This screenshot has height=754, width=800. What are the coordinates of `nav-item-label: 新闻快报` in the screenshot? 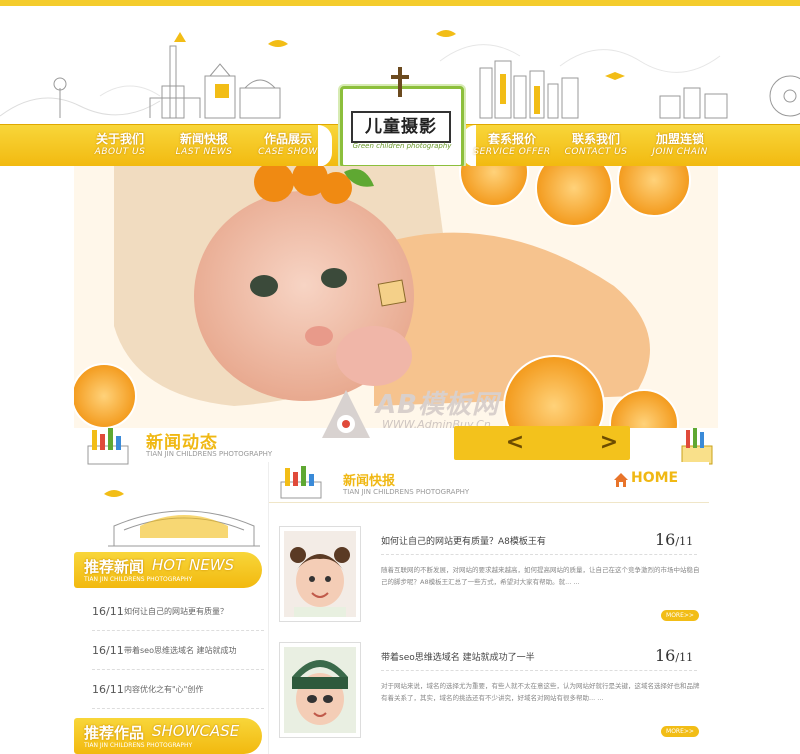 It's located at (203, 139).